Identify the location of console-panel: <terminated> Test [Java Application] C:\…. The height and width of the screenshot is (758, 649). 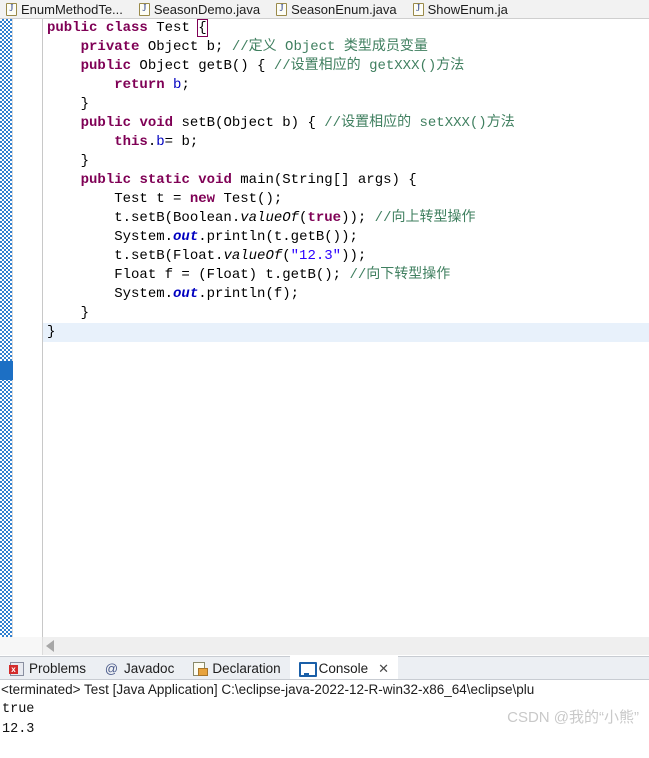
(324, 719).